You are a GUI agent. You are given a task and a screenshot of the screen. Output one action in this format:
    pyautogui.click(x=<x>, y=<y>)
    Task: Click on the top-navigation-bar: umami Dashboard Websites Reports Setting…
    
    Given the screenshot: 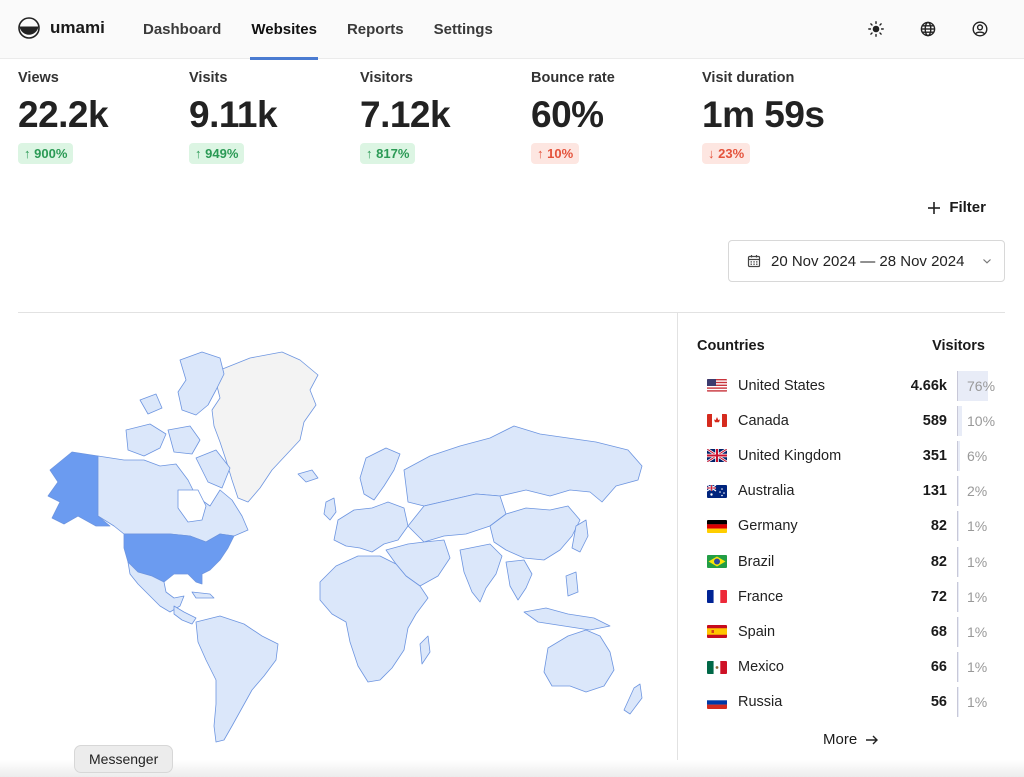 What is the action you would take?
    pyautogui.click(x=512, y=30)
    